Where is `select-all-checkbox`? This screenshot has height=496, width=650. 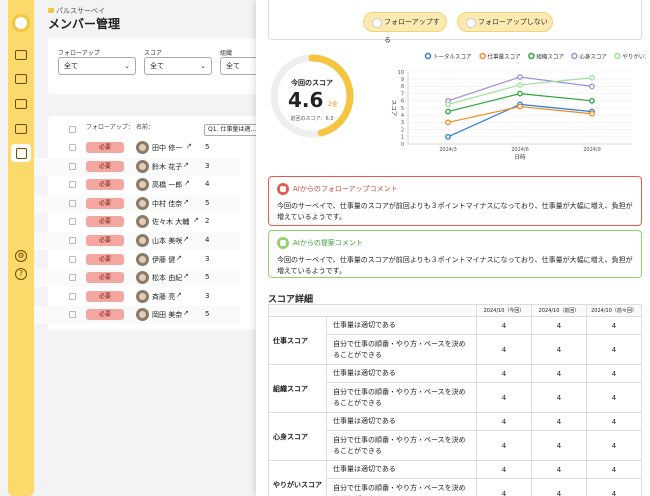
select-all-checkbox is located at coordinates (72, 129).